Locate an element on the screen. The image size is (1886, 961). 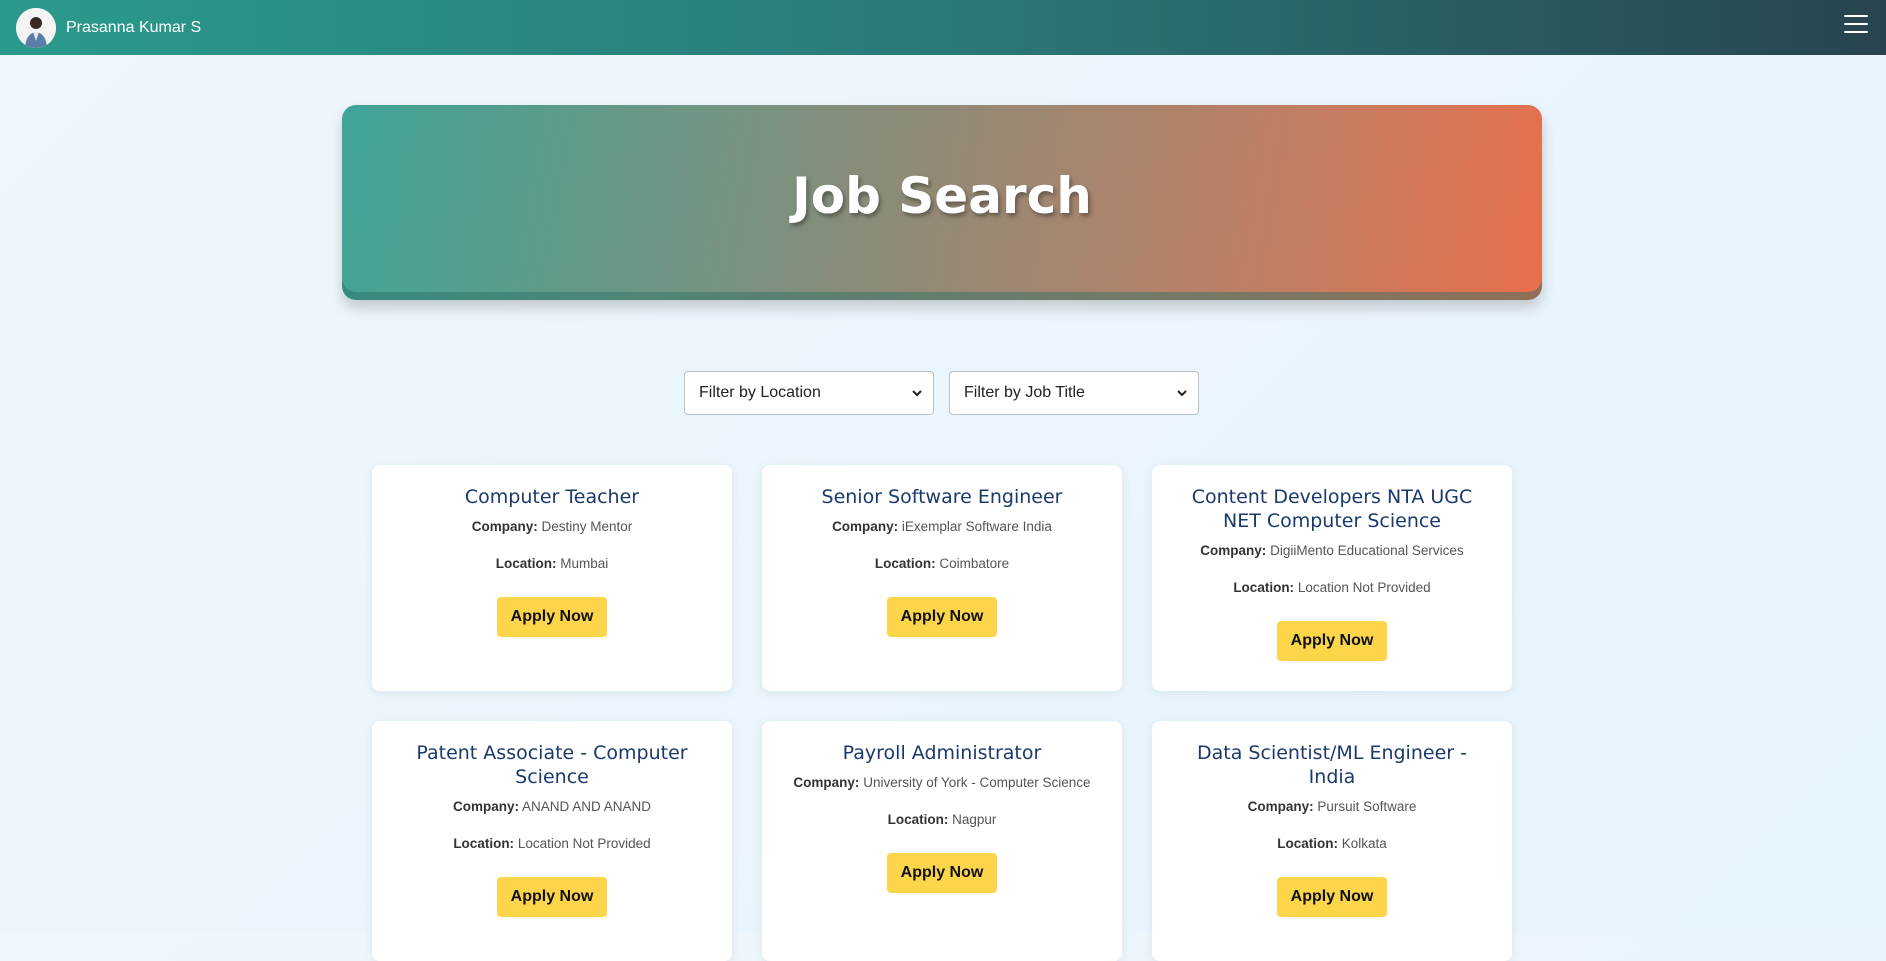
user-avatar-icon is located at coordinates (36, 27).